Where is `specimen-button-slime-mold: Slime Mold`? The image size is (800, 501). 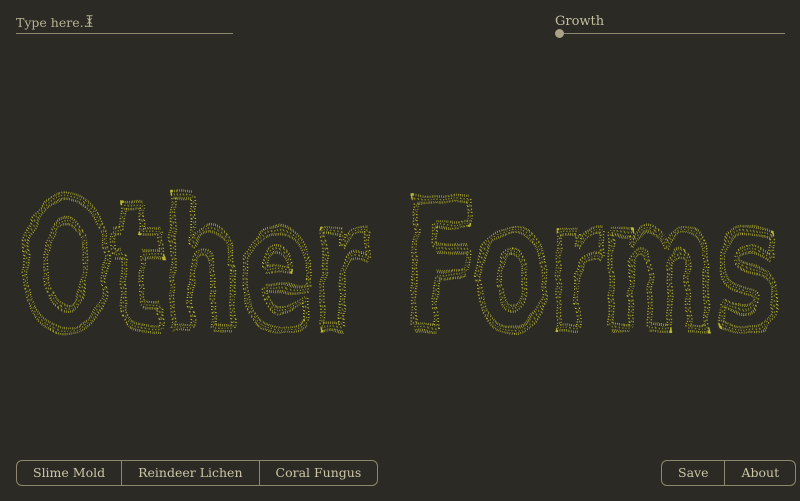 specimen-button-slime-mold: Slime Mold is located at coordinates (70, 473).